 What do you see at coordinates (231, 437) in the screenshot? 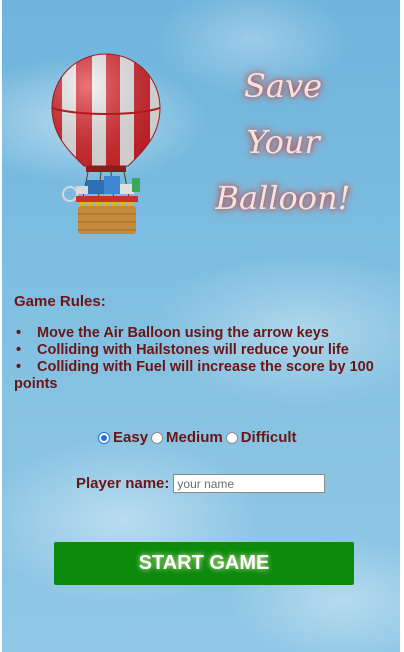
I see `radio-difficult` at bounding box center [231, 437].